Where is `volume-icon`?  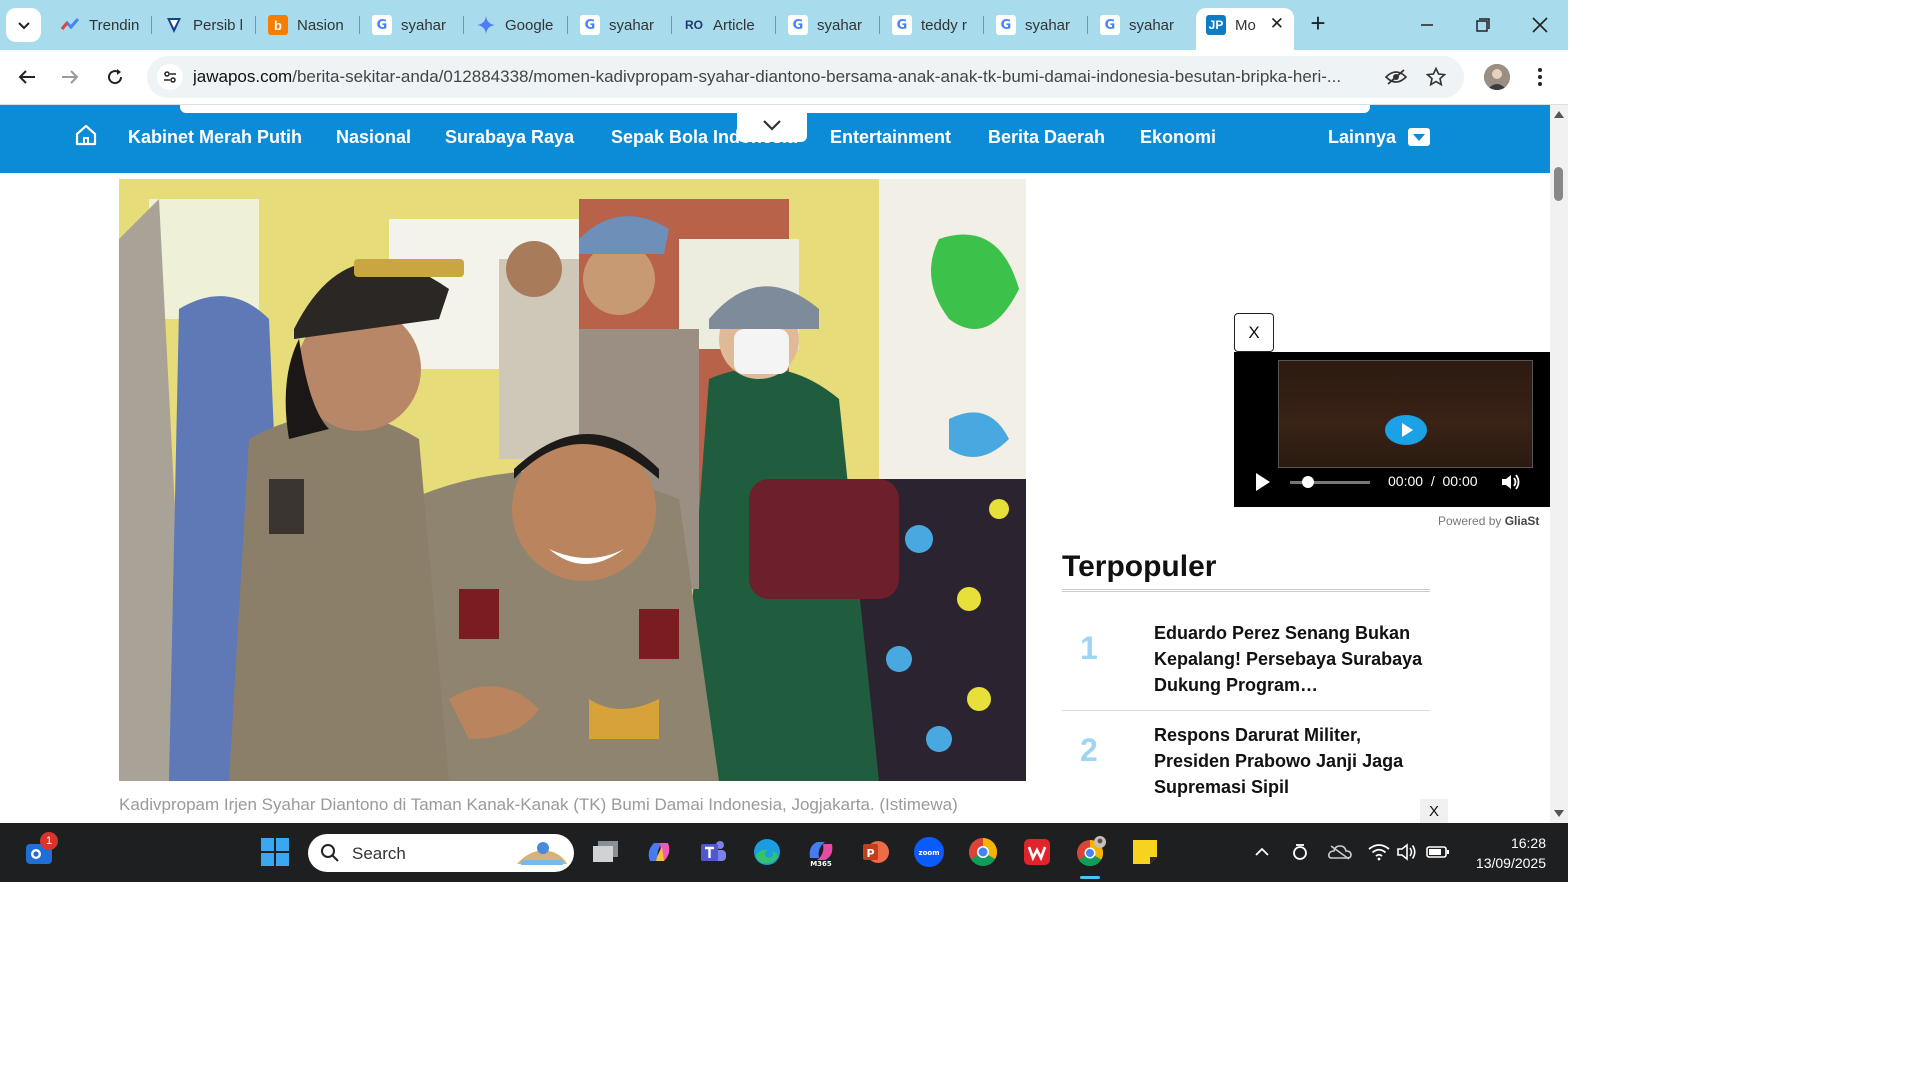
volume-icon is located at coordinates (1511, 482).